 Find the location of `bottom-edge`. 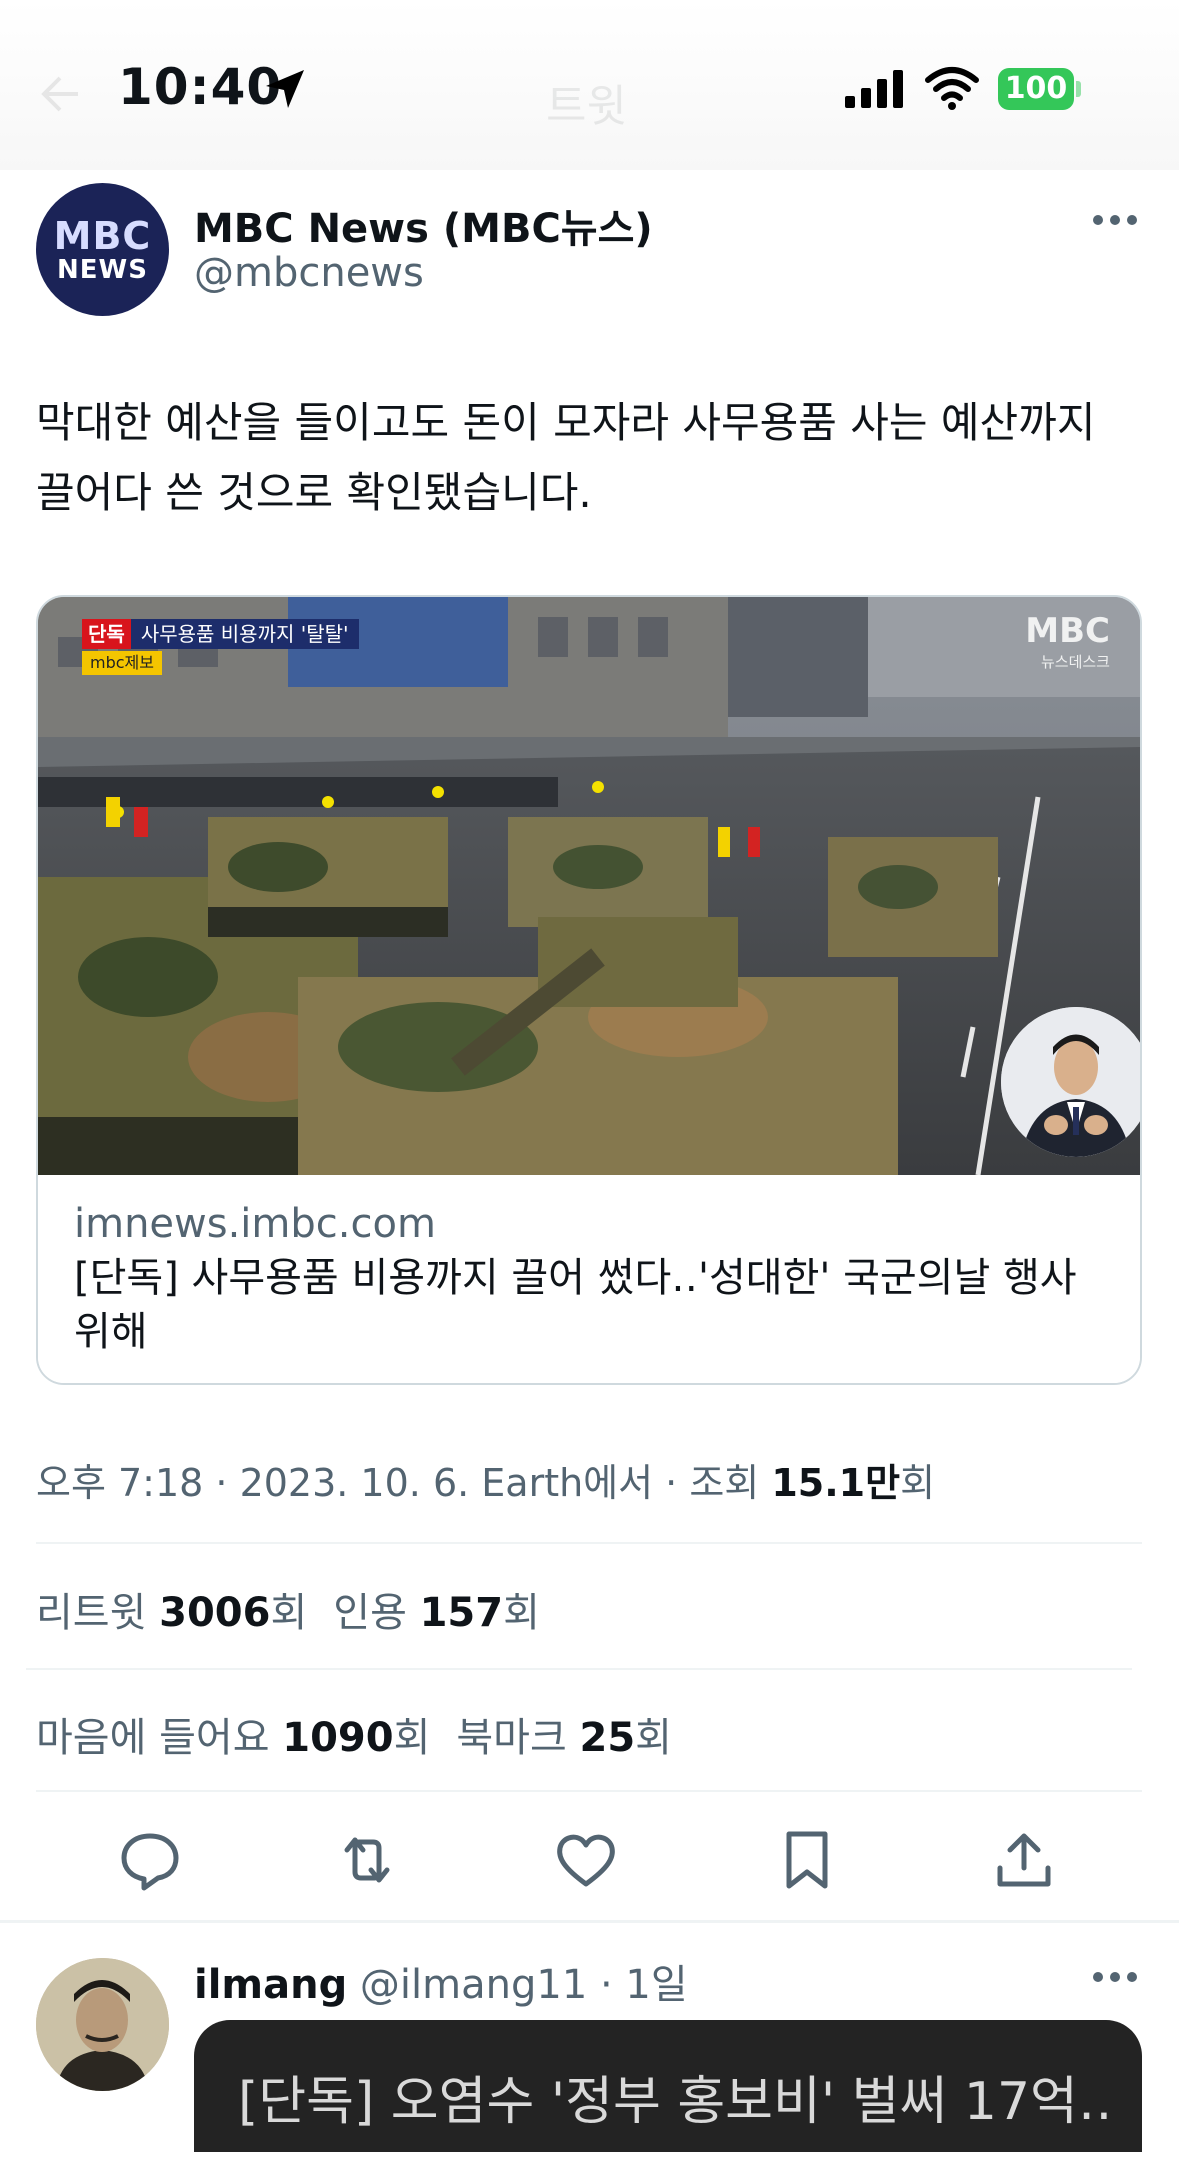

bottom-edge is located at coordinates (589, 2166).